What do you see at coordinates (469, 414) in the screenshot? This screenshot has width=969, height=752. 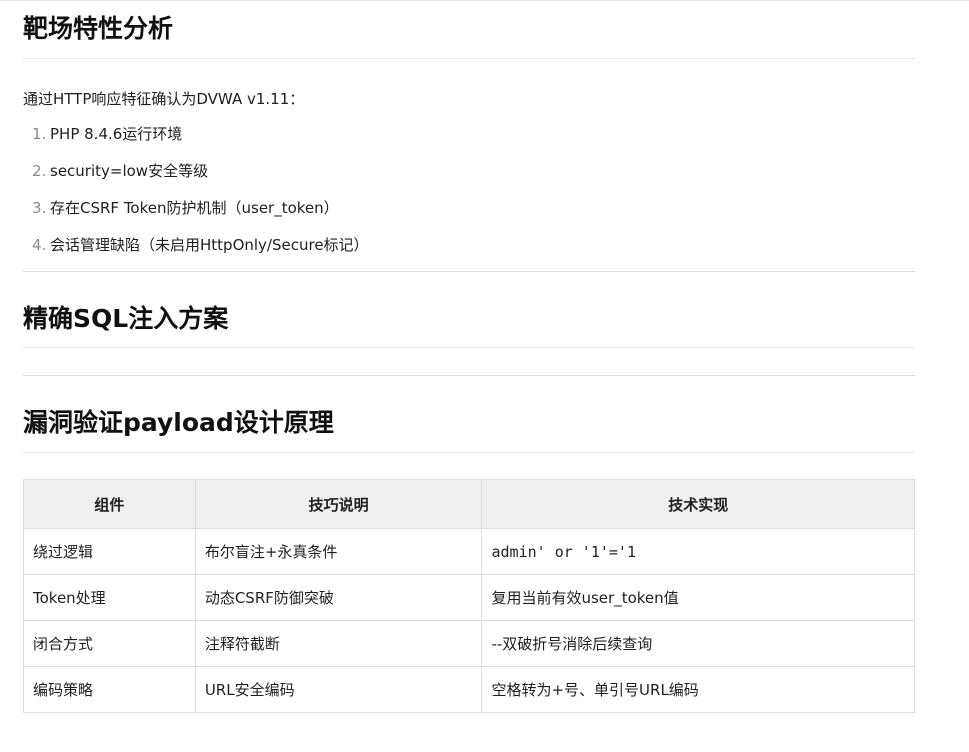 I see `section-heading-wrap: 漏洞验证payload设计原理` at bounding box center [469, 414].